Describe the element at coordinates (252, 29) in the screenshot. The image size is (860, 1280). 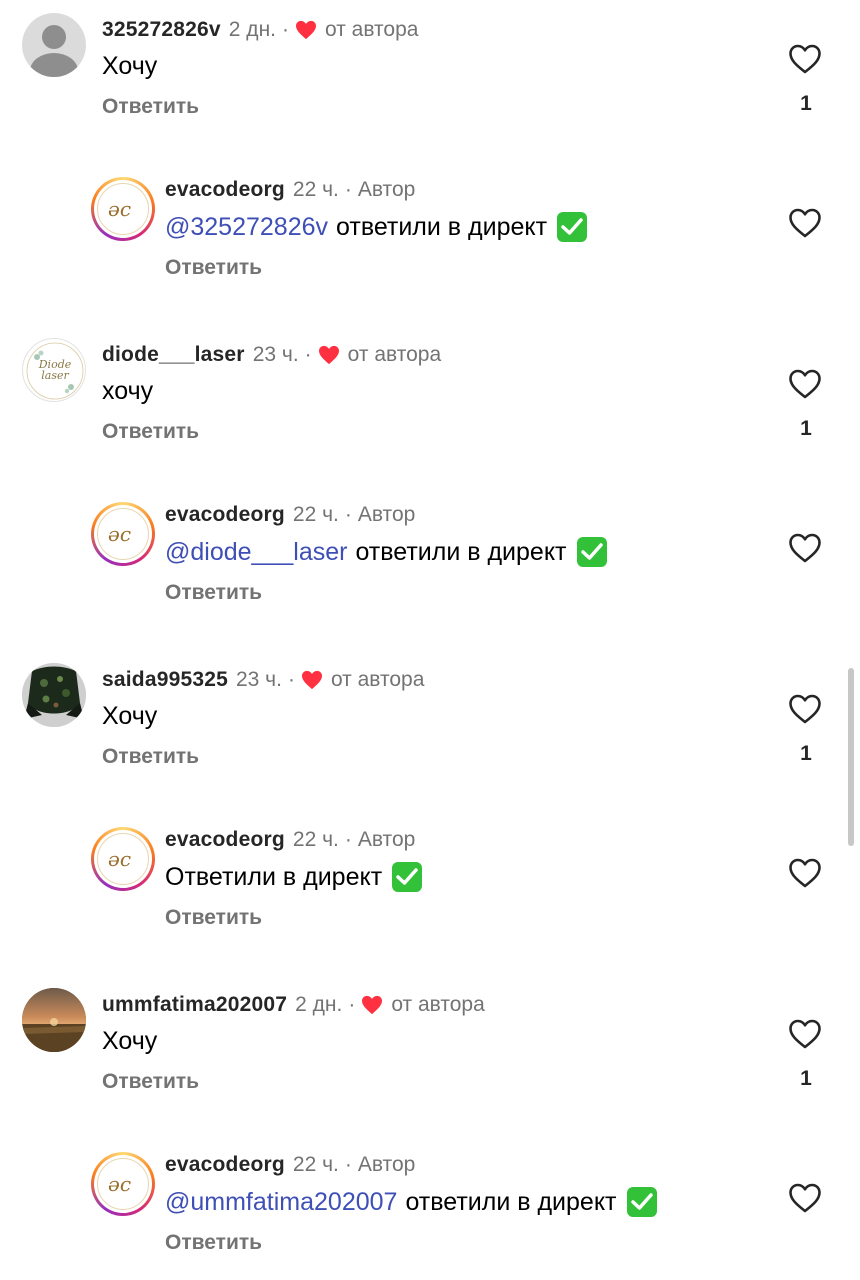
I see `timestamp: 2 дн.` at that location.